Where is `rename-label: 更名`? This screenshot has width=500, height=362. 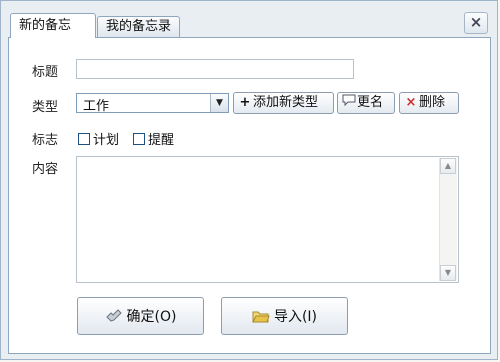
rename-label: 更名 is located at coordinates (370, 102).